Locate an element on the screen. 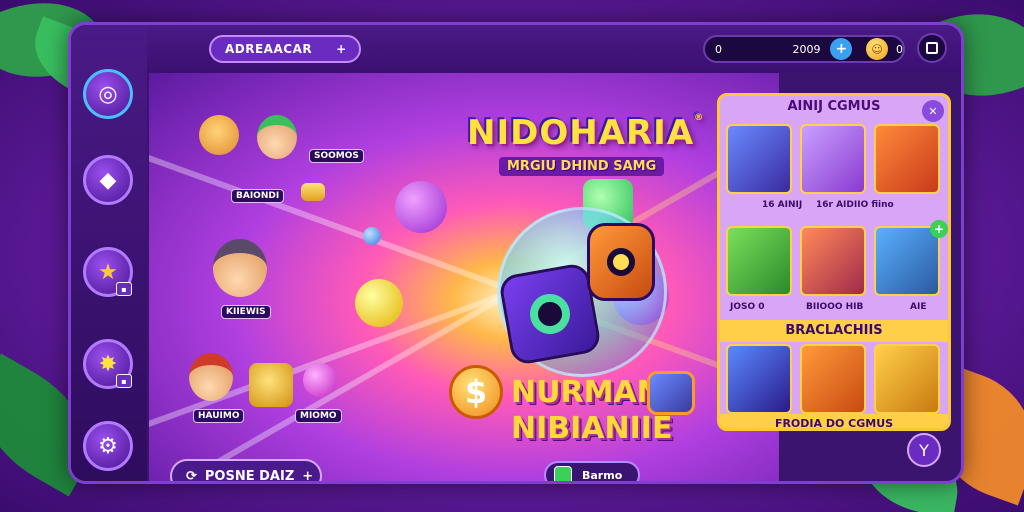  panel-footer: FRODIA DO CGMUS is located at coordinates (834, 421).